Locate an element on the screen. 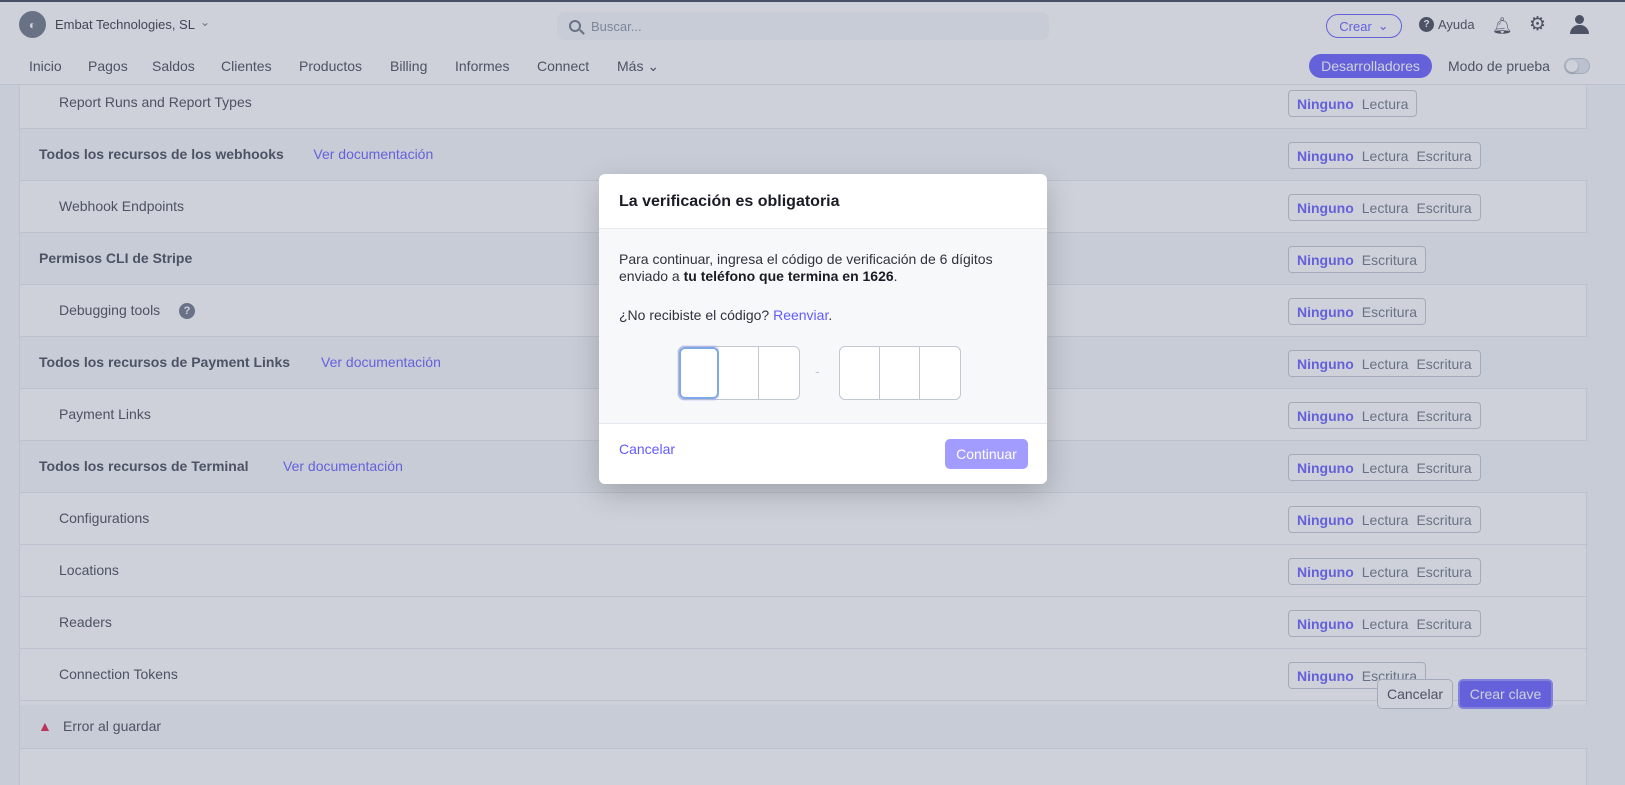 This screenshot has width=1625, height=785. dialog-title: La verificación es obligatoria is located at coordinates (729, 201).